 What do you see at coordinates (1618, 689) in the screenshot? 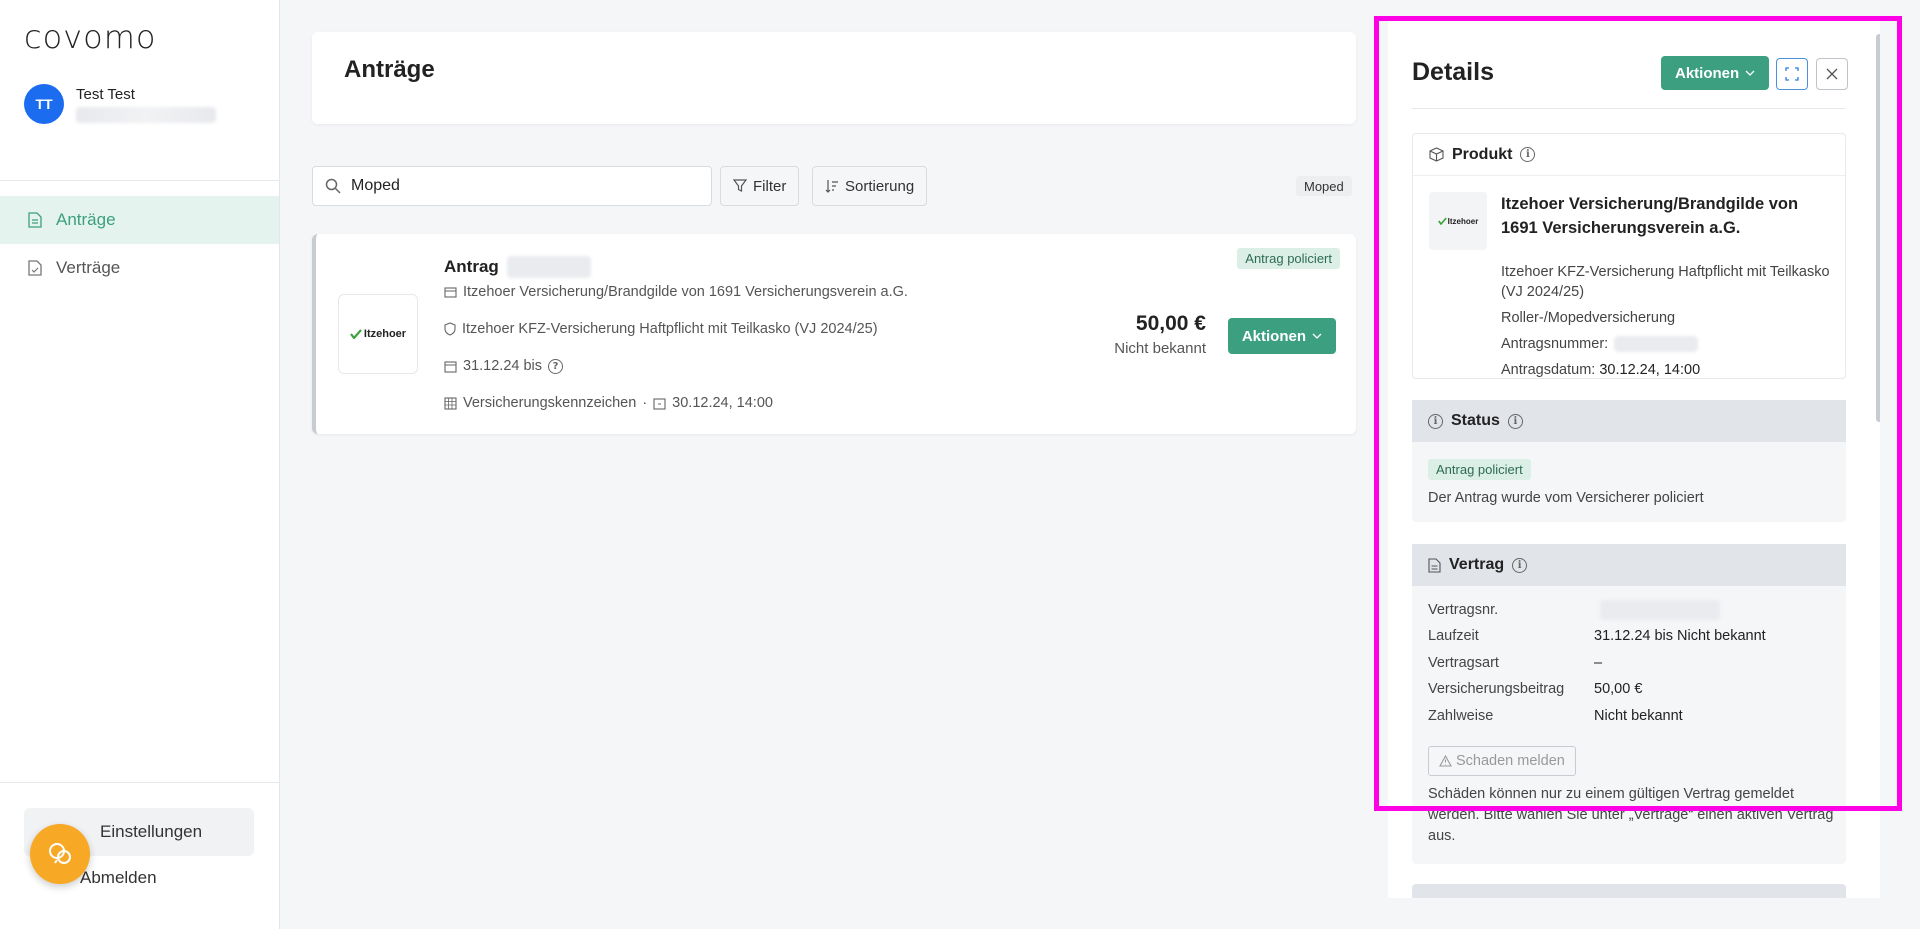
I see `contract-row-value: 50,00 €` at bounding box center [1618, 689].